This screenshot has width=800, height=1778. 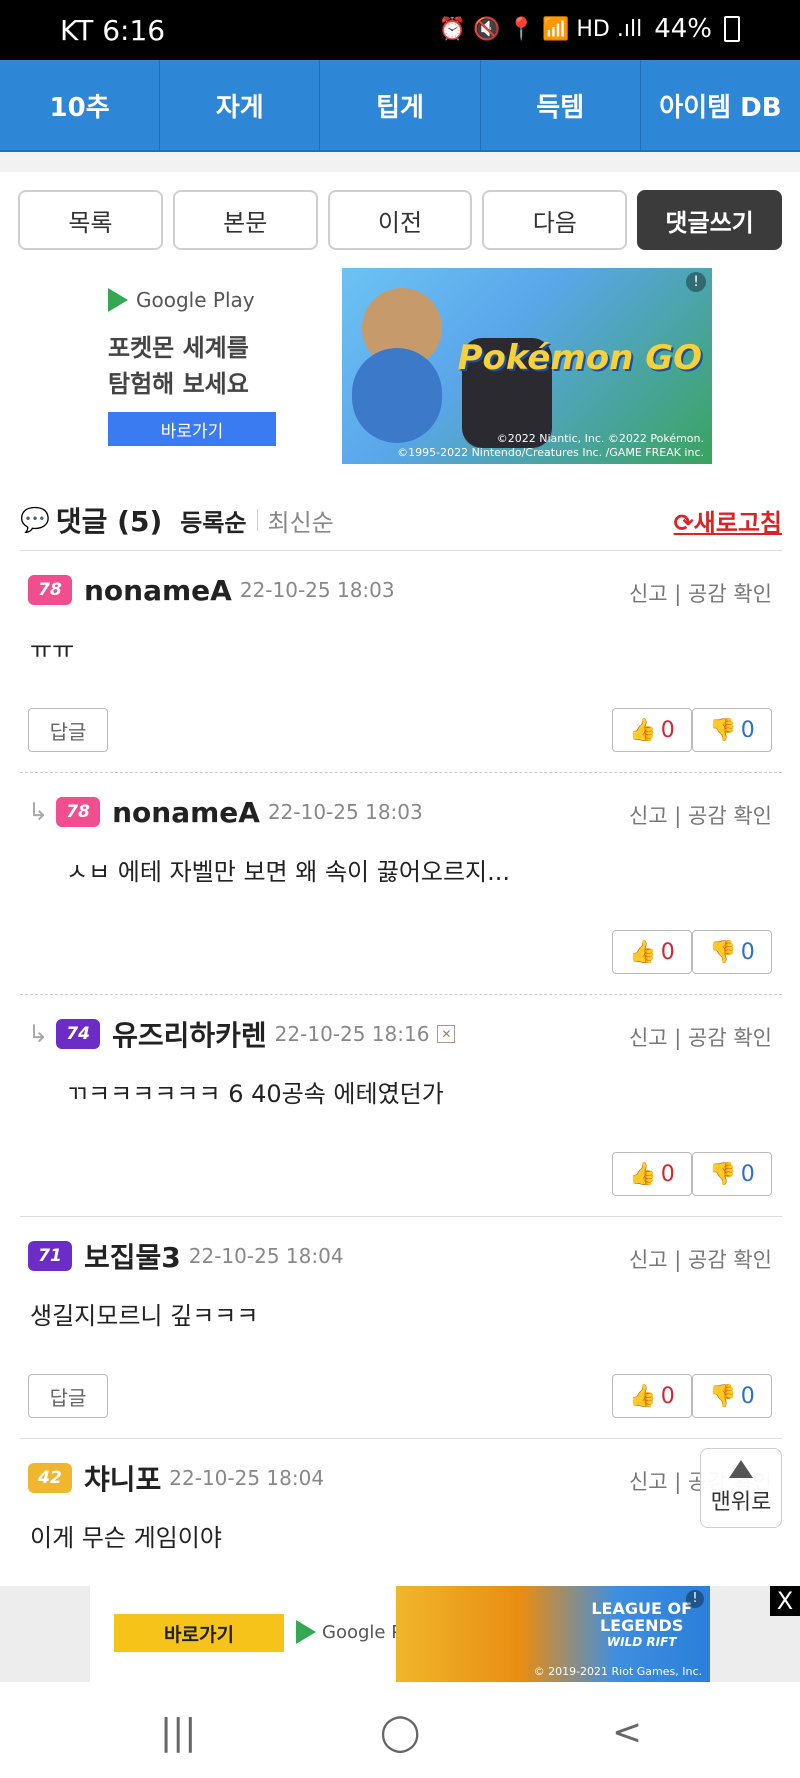 What do you see at coordinates (579, 358) in the screenshot?
I see `pokemon-go-logo: Pokémon GO` at bounding box center [579, 358].